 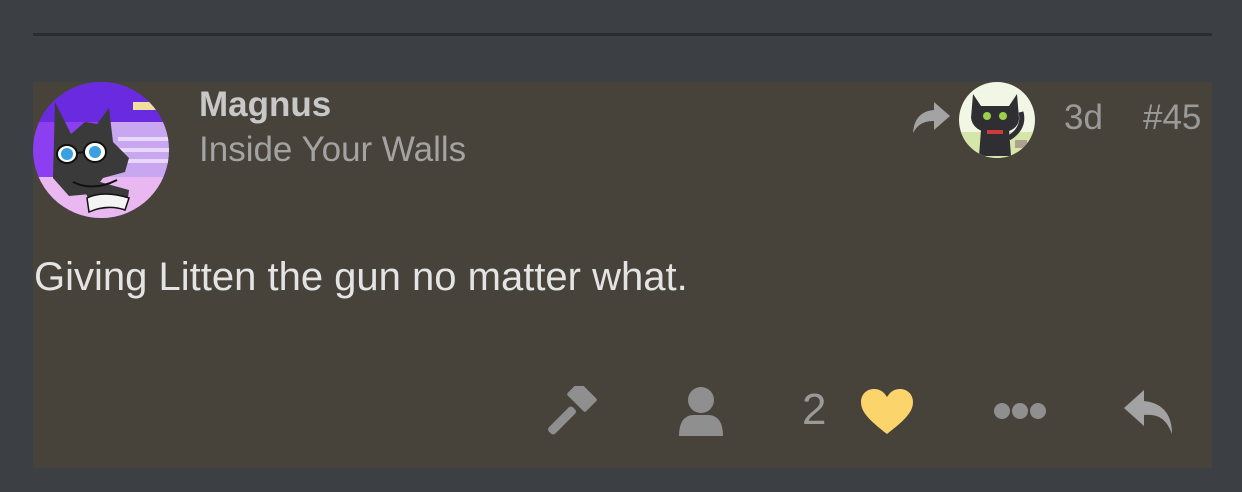 What do you see at coordinates (1149, 412) in the screenshot?
I see `reply-icon` at bounding box center [1149, 412].